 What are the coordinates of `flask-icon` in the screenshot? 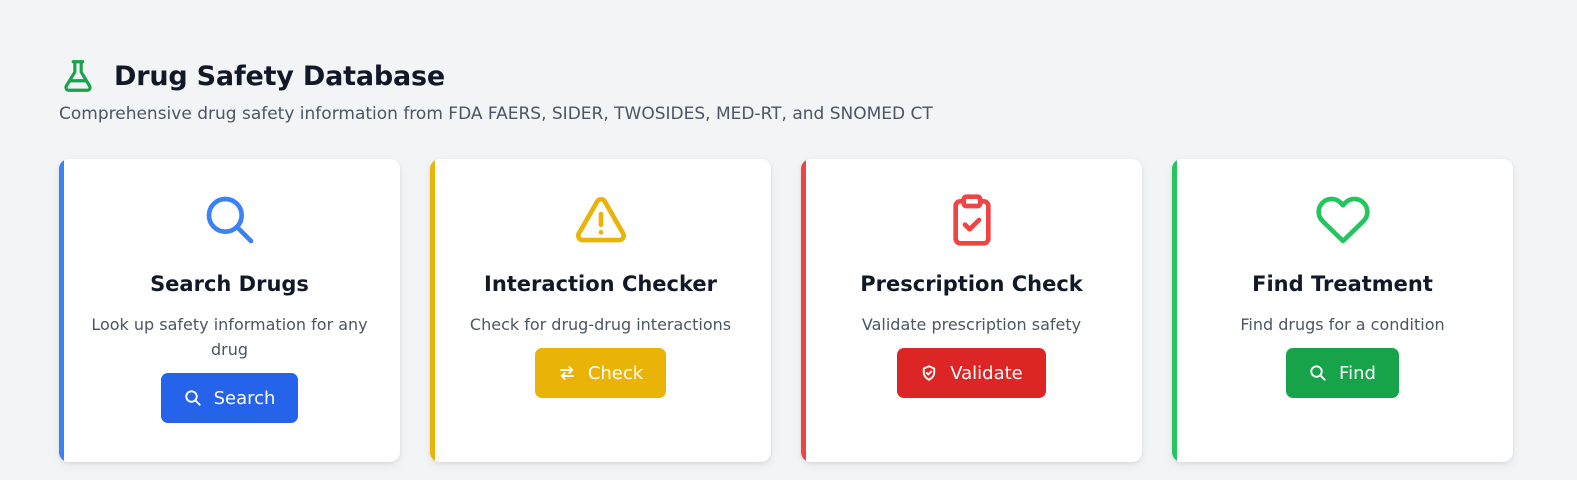 It's located at (78, 76).